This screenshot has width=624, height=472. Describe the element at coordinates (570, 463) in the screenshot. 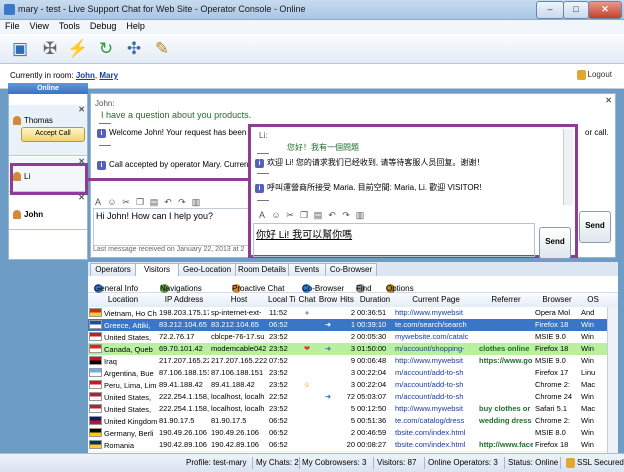

I see `lock-icon` at that location.